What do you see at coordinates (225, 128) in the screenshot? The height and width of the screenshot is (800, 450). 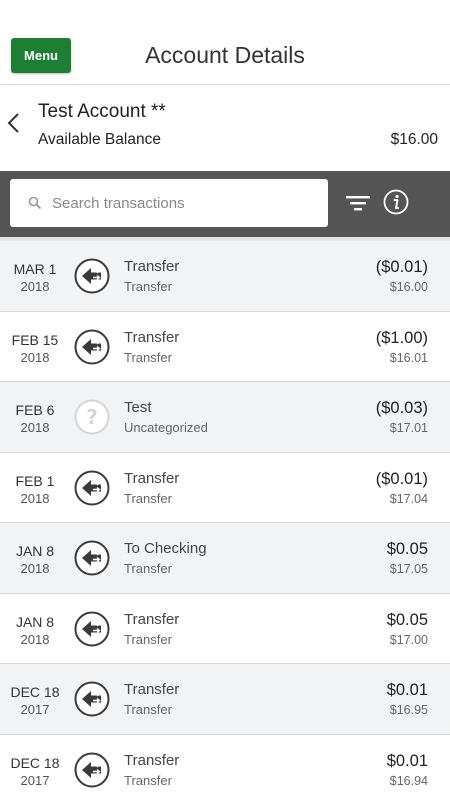 I see `account-summary: Test Account ** Available Balance $16.00` at bounding box center [225, 128].